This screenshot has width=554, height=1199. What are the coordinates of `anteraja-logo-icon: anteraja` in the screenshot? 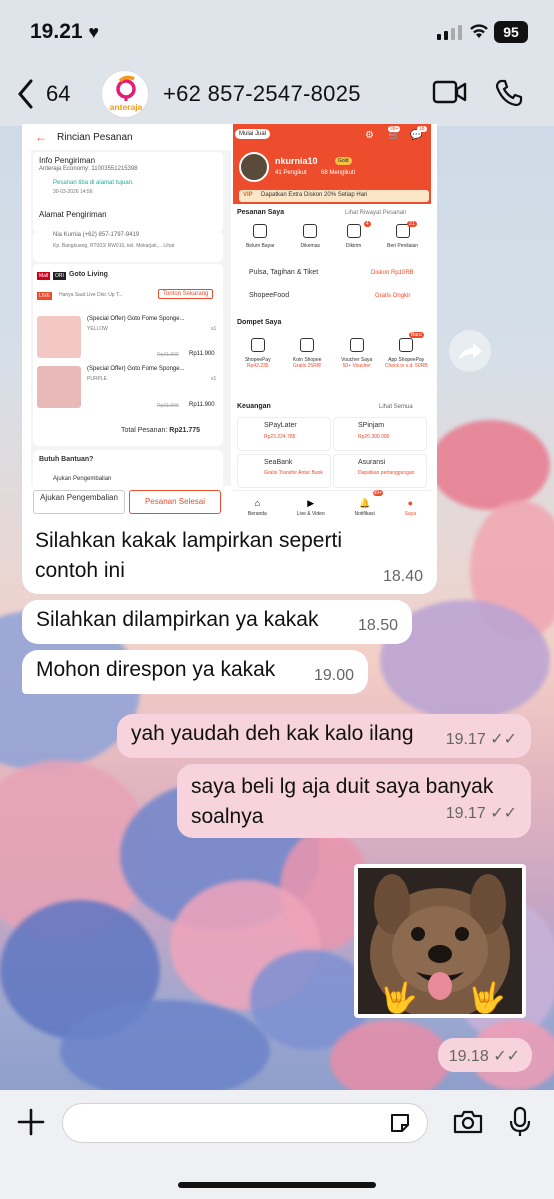 It's located at (126, 93).